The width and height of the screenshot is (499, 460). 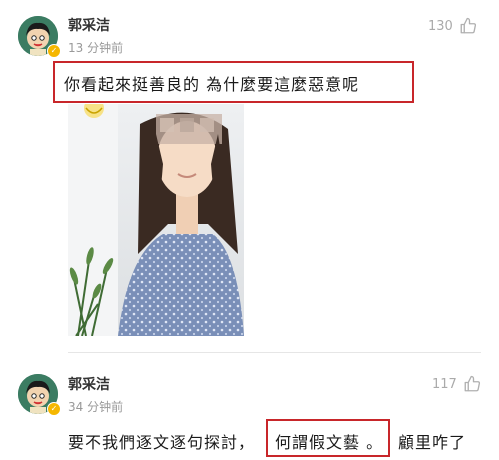 What do you see at coordinates (162, 442) in the screenshot?
I see `comment-text-prefix: 要不我們逐文逐句探討，` at bounding box center [162, 442].